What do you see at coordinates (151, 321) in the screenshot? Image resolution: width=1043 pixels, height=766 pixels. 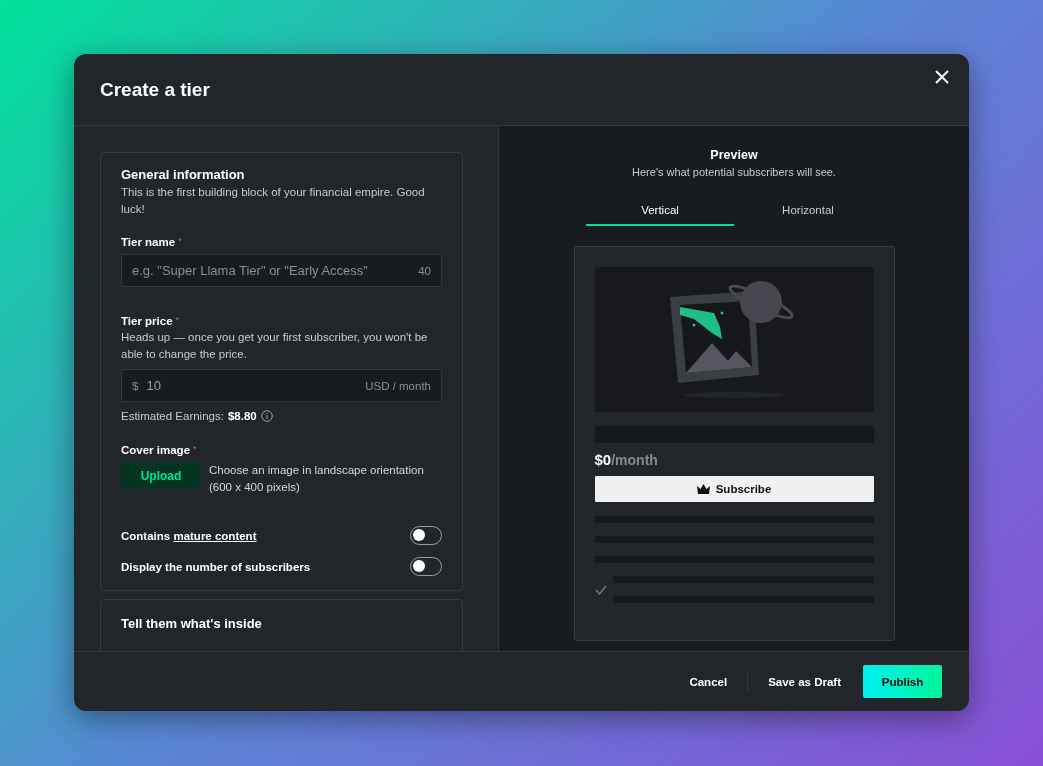 I see `field-label: Tier price *` at bounding box center [151, 321].